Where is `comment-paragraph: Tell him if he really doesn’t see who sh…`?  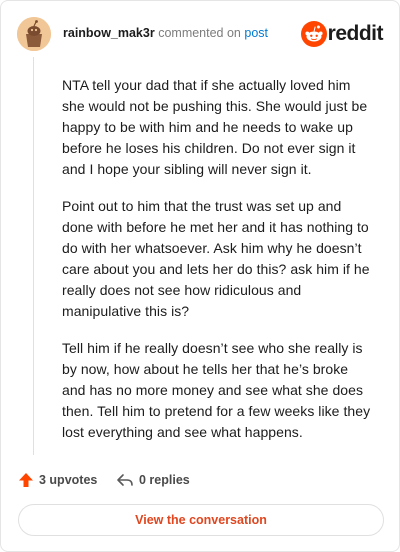 comment-paragraph: Tell him if he really doesn’t see who sh… is located at coordinates (216, 390).